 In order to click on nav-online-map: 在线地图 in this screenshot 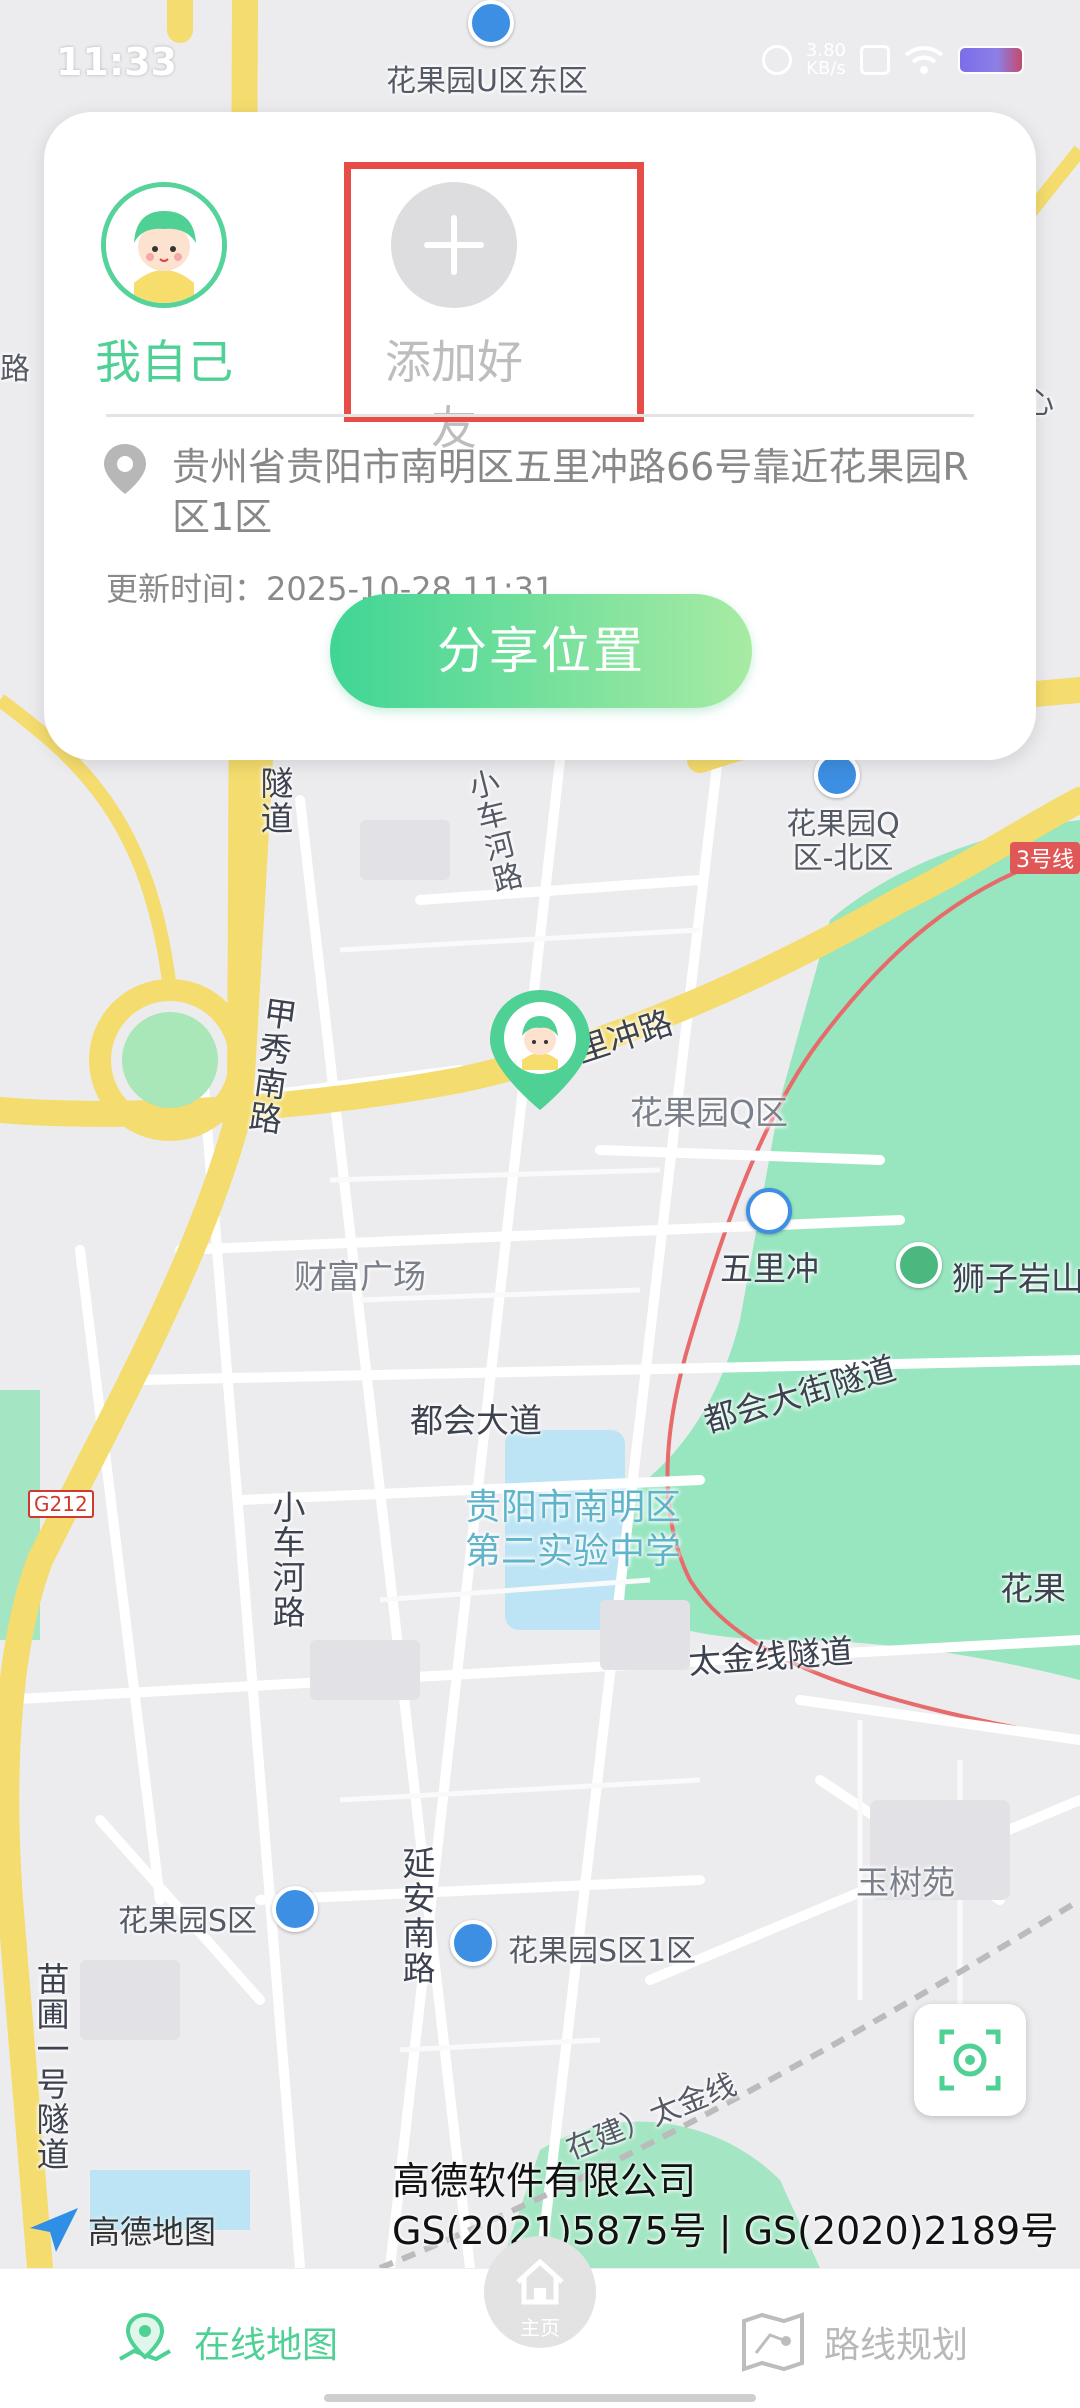, I will do `click(226, 2342)`.